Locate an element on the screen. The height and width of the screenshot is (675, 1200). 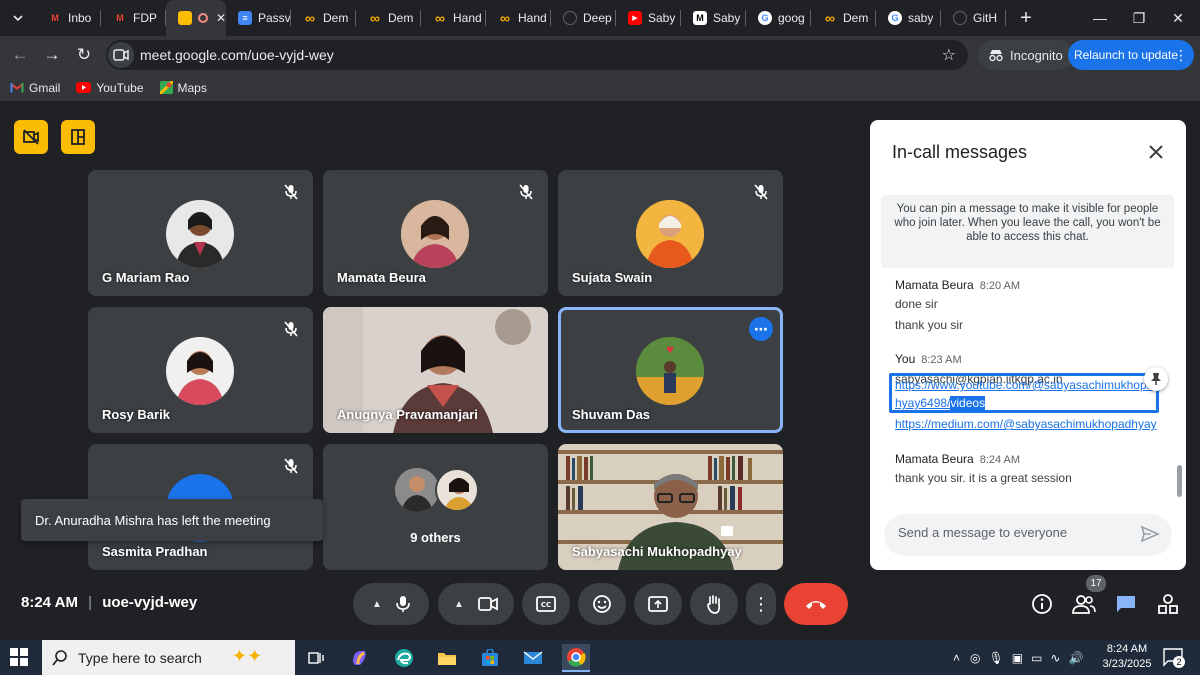
relaunch-button: Relaunch to update ⋮ is located at coordinates (1131, 55).